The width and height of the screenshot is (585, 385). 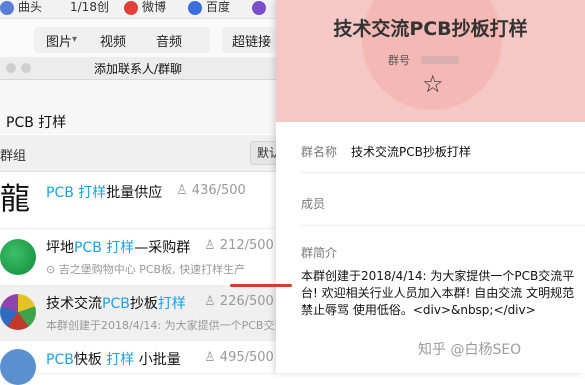 I want to click on tab-video: 视频, so click(x=113, y=40).